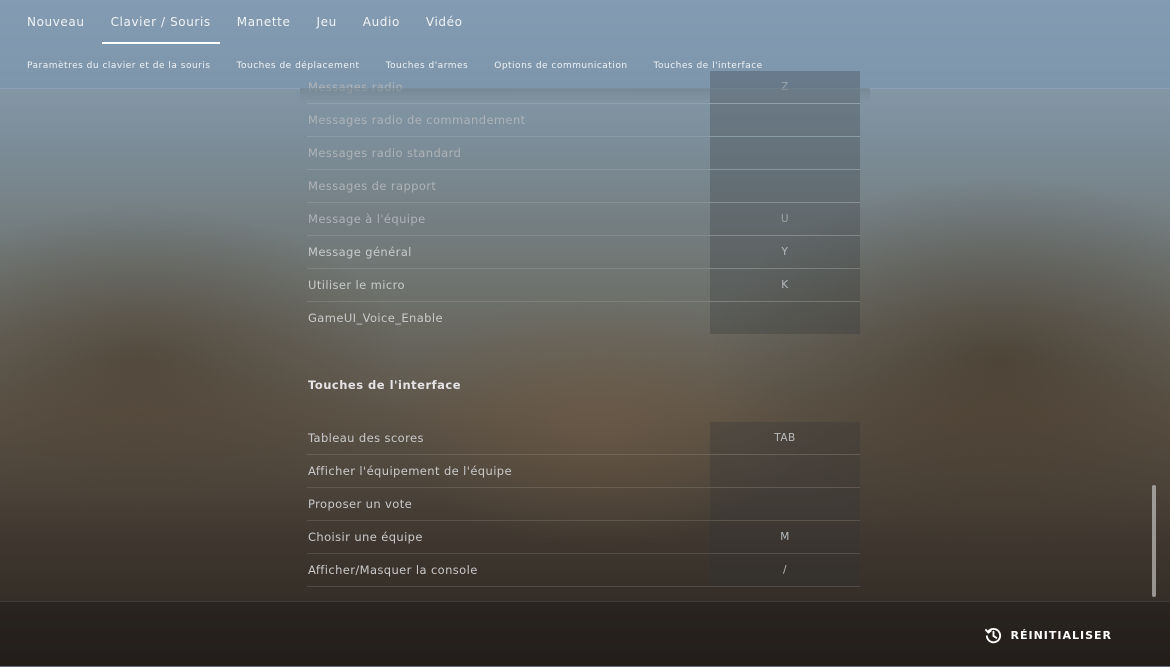 This screenshot has width=1170, height=667. What do you see at coordinates (427, 66) in the screenshot?
I see `subtab-touches-armes: Touches d'armes` at bounding box center [427, 66].